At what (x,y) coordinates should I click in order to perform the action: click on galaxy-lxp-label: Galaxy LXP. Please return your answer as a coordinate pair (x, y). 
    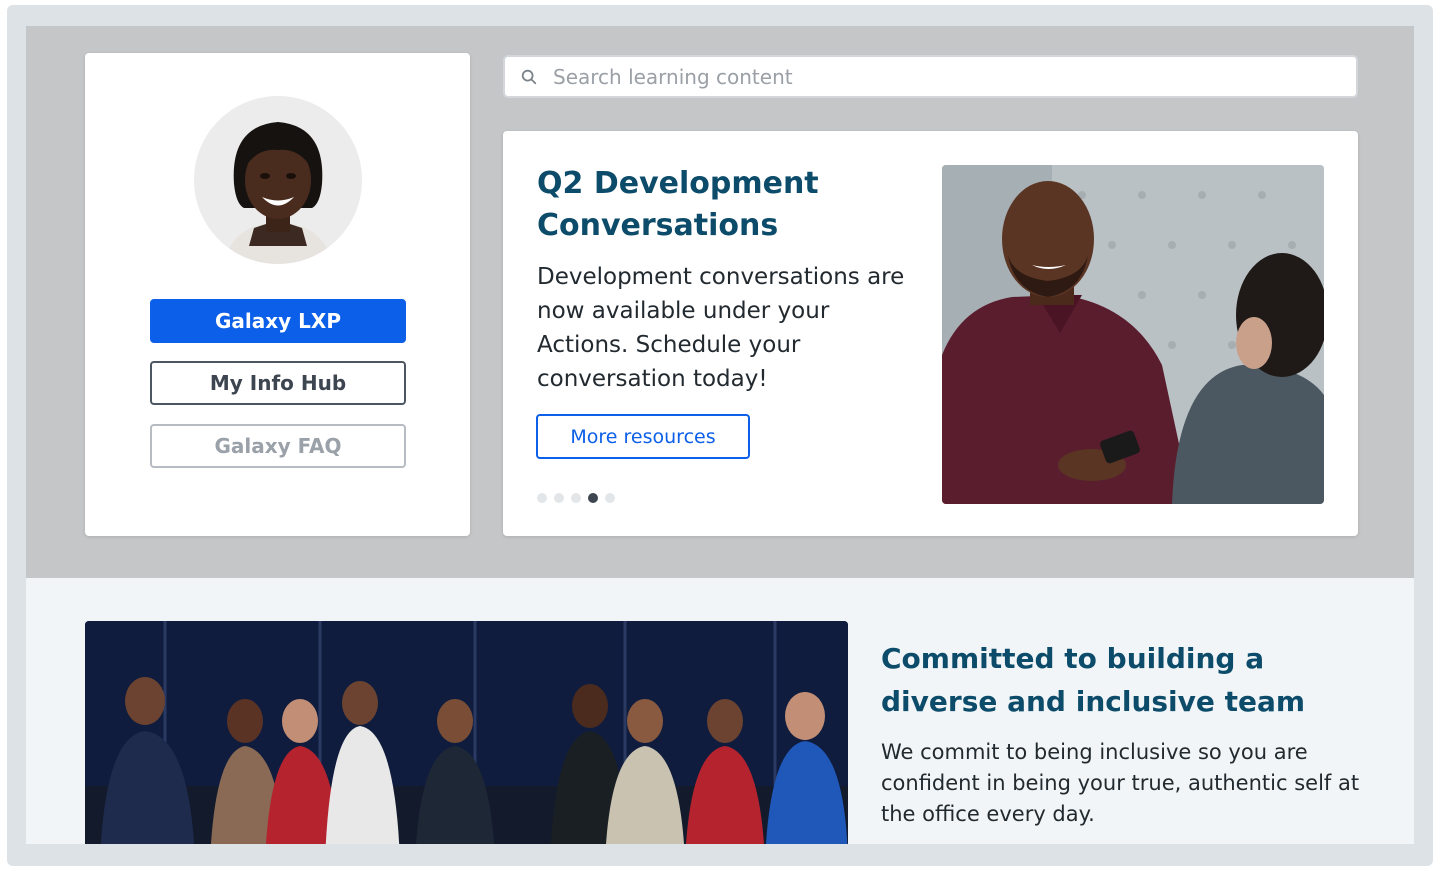
    Looking at the image, I should click on (278, 321).